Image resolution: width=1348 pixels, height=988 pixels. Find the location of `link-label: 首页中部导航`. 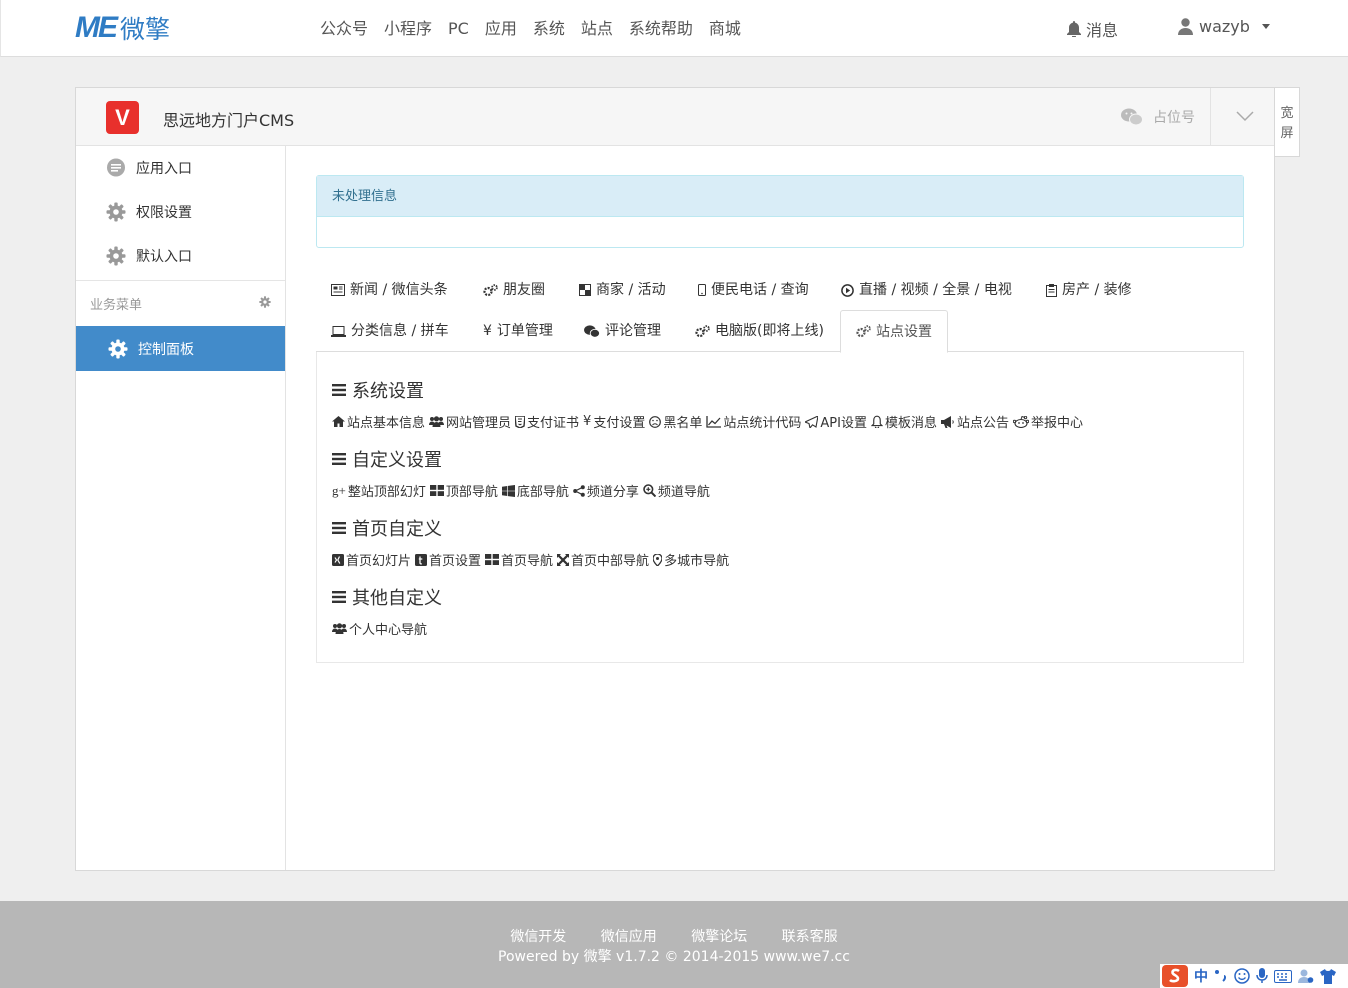

link-label: 首页中部导航 is located at coordinates (610, 561).